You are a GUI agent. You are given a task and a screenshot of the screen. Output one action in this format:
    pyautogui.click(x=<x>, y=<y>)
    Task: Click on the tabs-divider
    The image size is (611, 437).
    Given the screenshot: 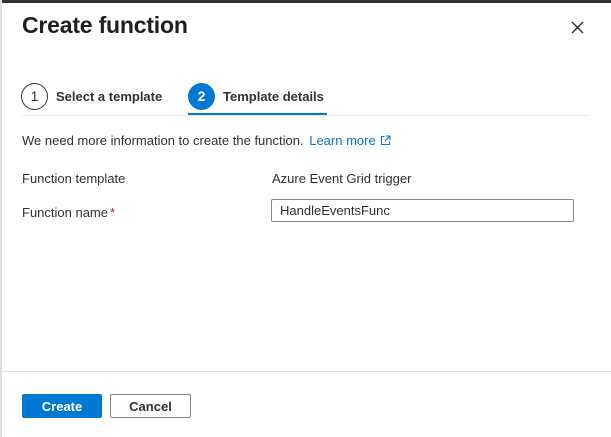 What is the action you would take?
    pyautogui.click(x=305, y=115)
    